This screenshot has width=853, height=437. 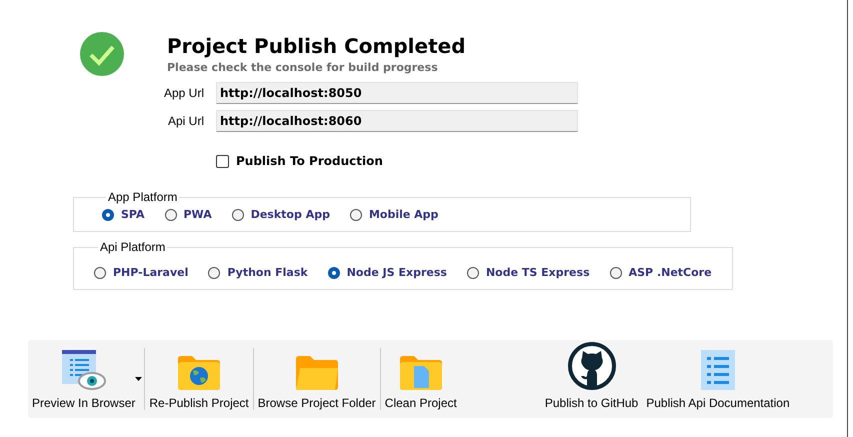 What do you see at coordinates (396, 272) in the screenshot?
I see `radio-label: Node JS Express` at bounding box center [396, 272].